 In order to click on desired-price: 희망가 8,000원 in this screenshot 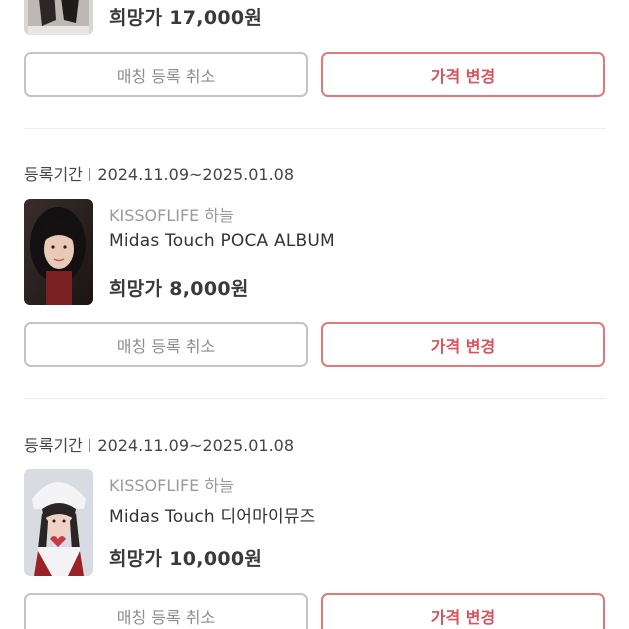, I will do `click(179, 289)`.